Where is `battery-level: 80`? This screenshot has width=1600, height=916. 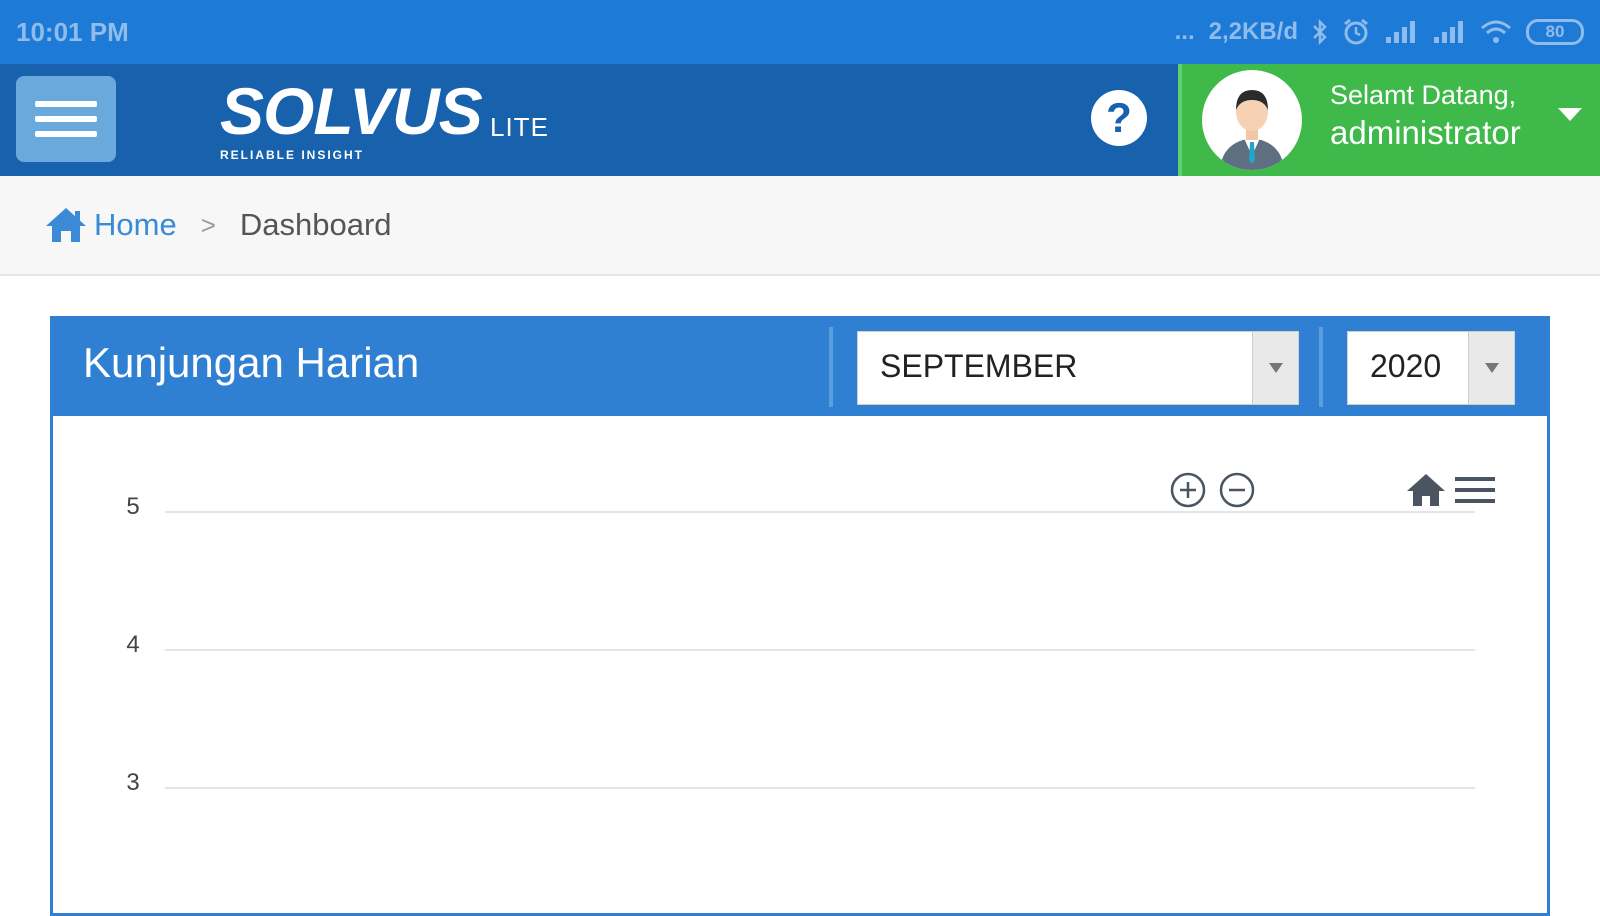 battery-level: 80 is located at coordinates (1555, 31).